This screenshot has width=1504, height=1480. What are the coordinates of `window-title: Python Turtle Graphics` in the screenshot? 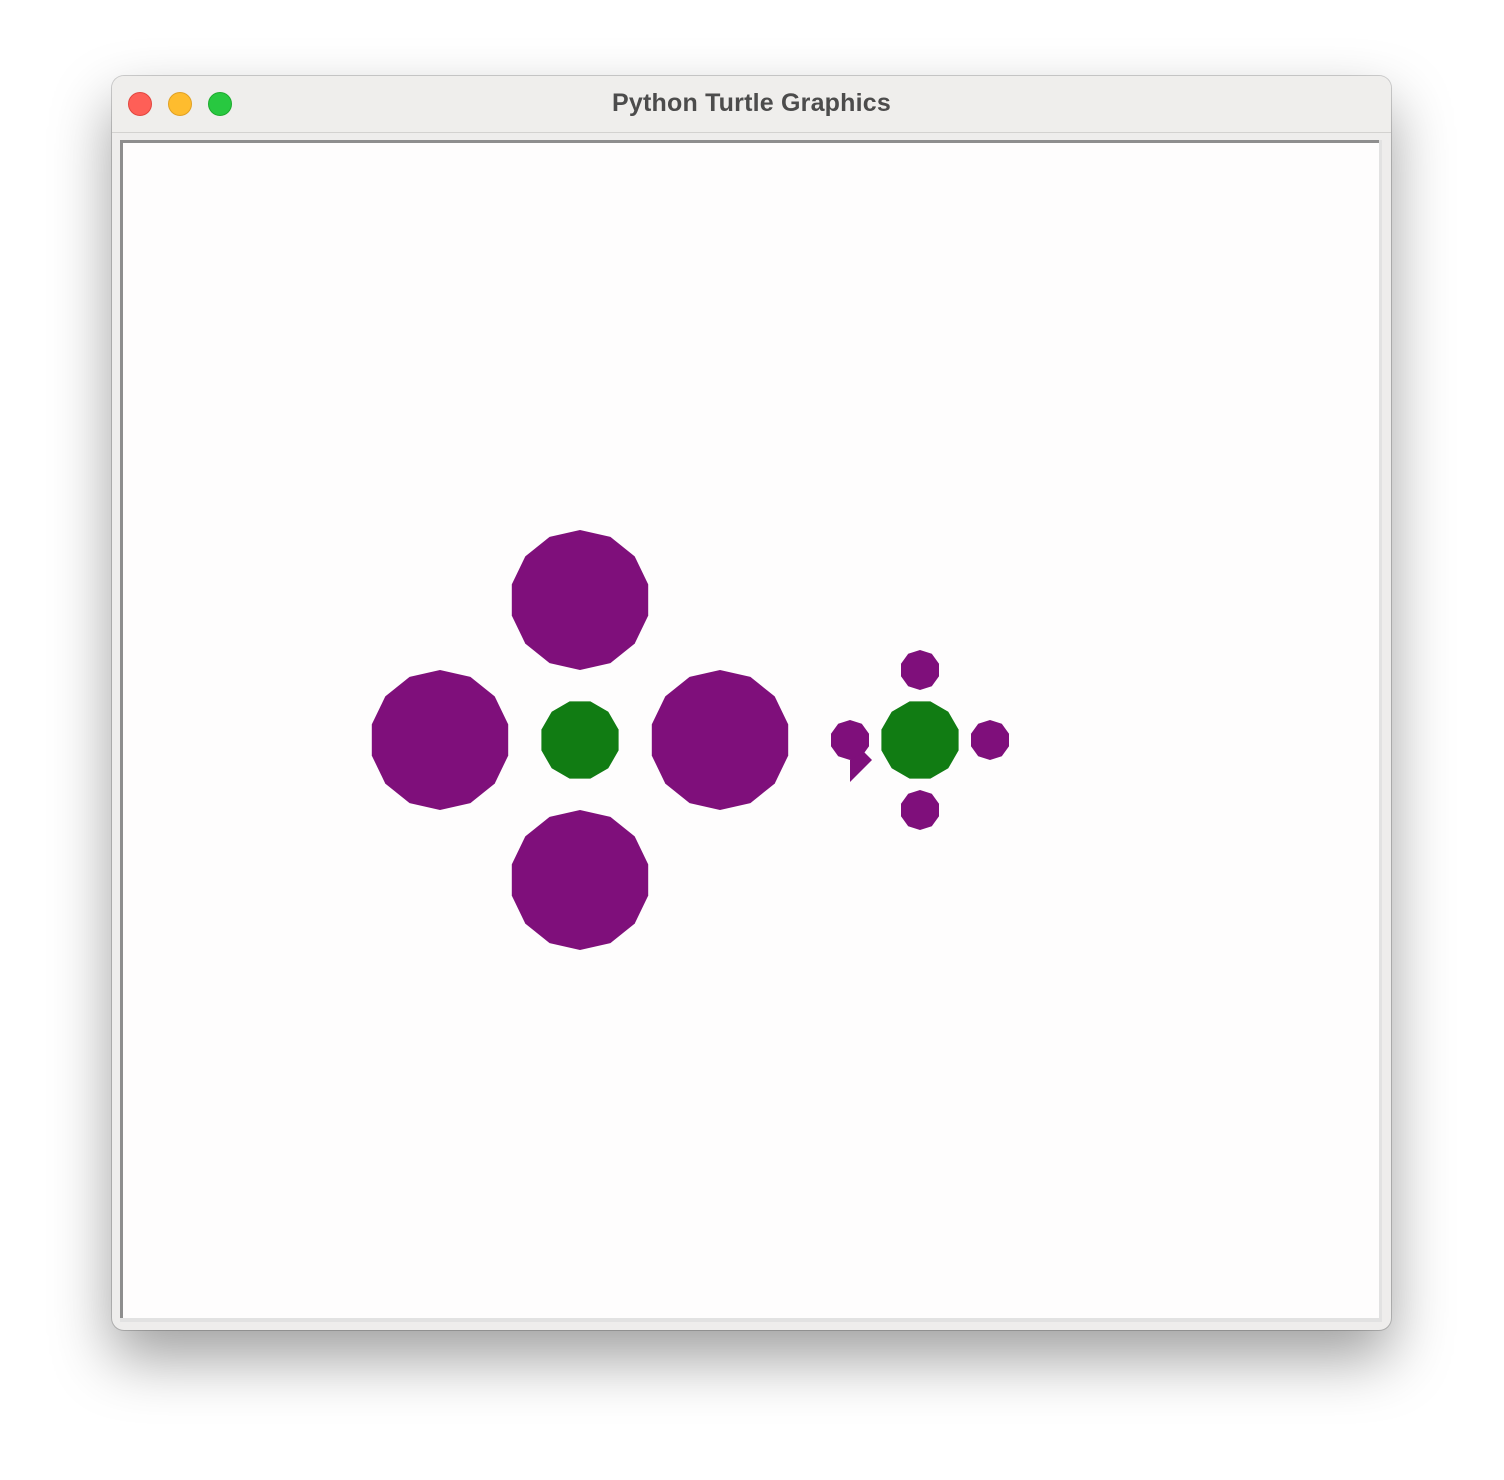 It's located at (751, 103).